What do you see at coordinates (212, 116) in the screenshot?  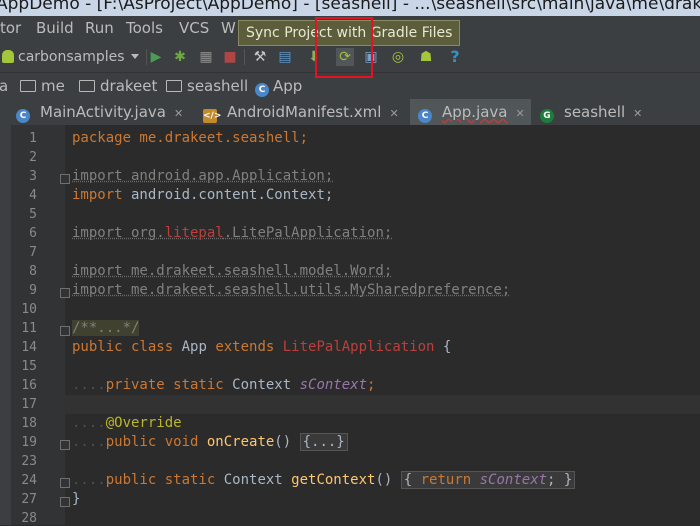 I see `manifest-icon: </>` at bounding box center [212, 116].